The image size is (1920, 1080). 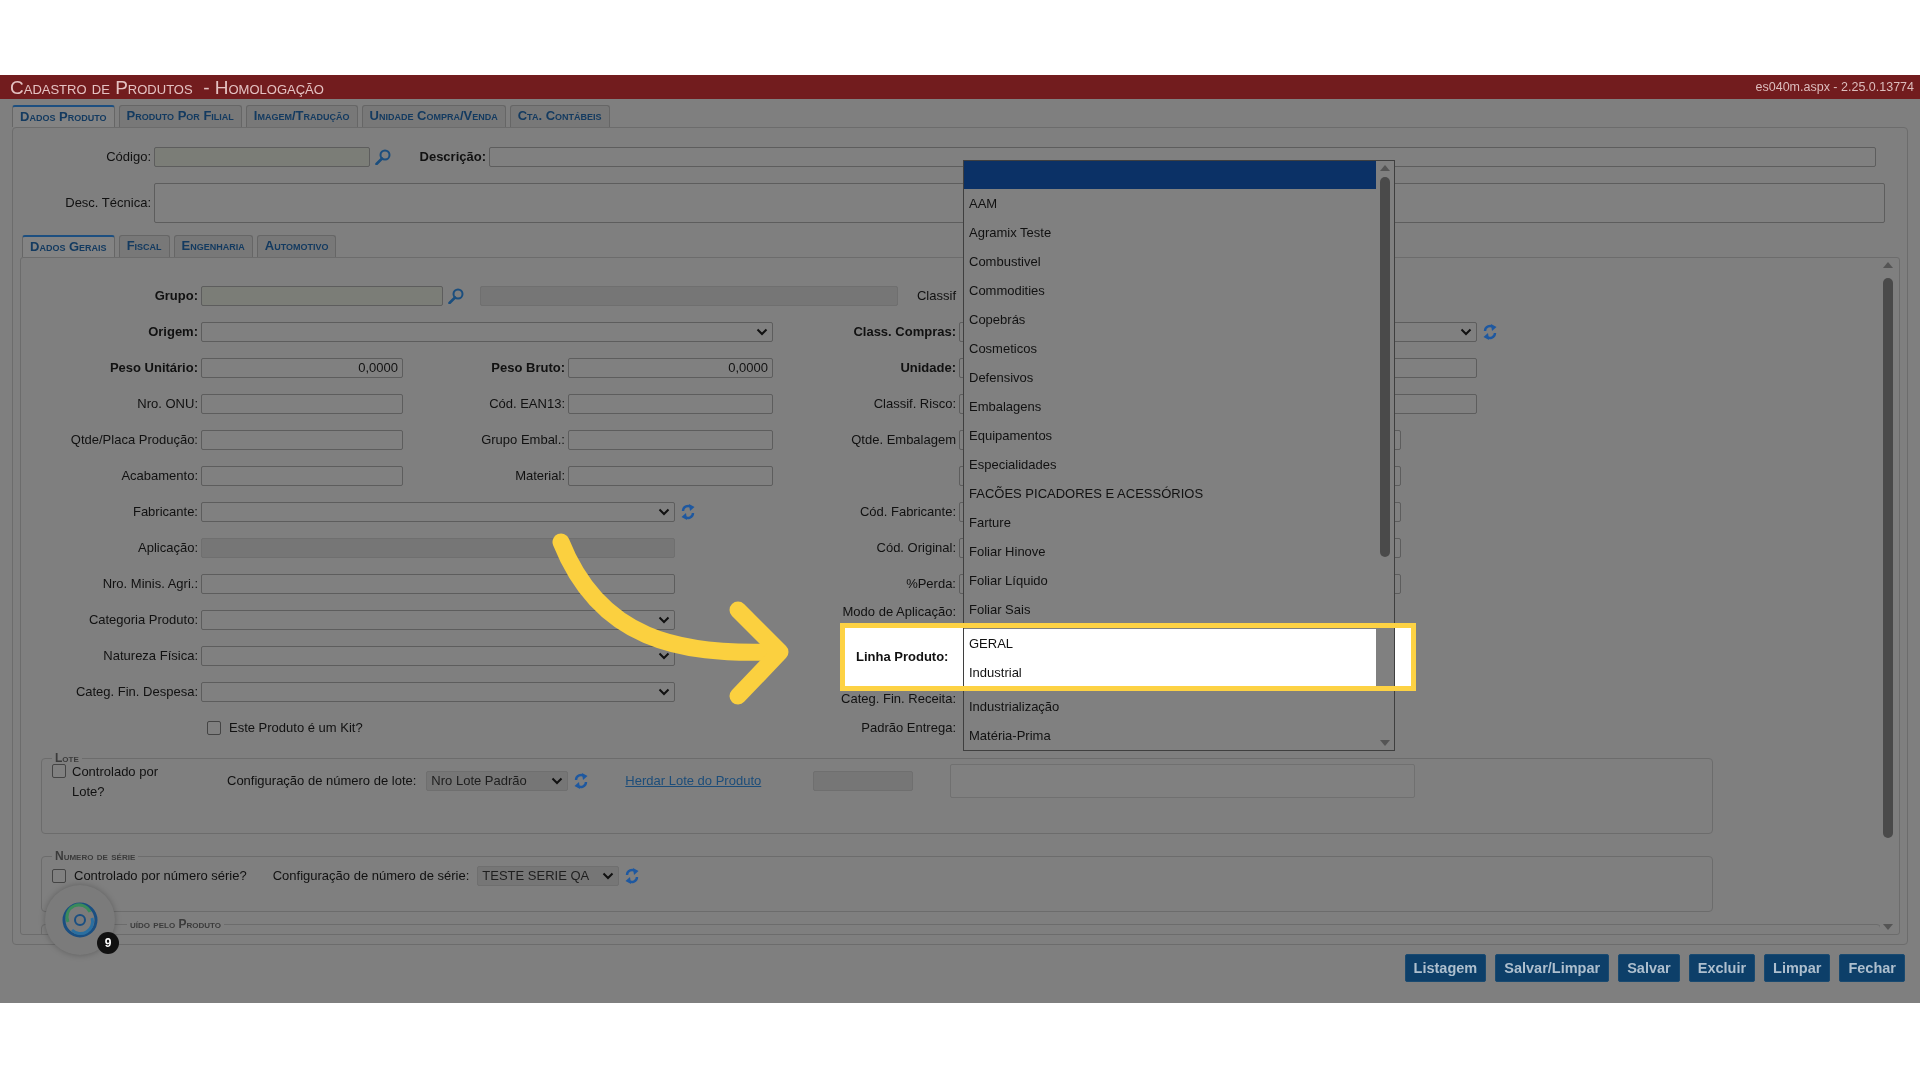 I want to click on field-label: Qtde. Embalagem, so click(x=903, y=440).